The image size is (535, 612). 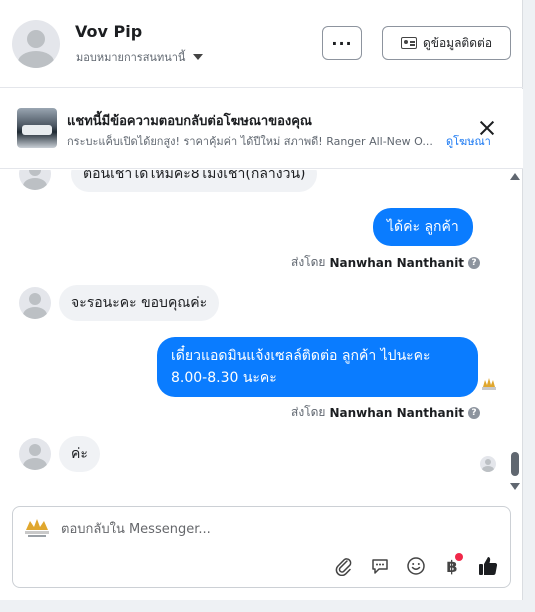 I want to click on scroll-down-arrow-icon, so click(x=515, y=486).